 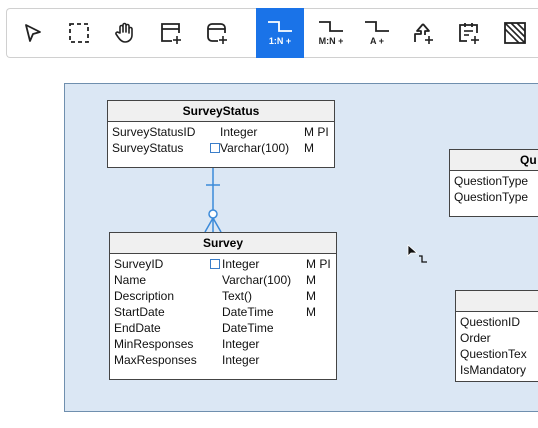 I want to click on marquee-tool-button, so click(x=79, y=33).